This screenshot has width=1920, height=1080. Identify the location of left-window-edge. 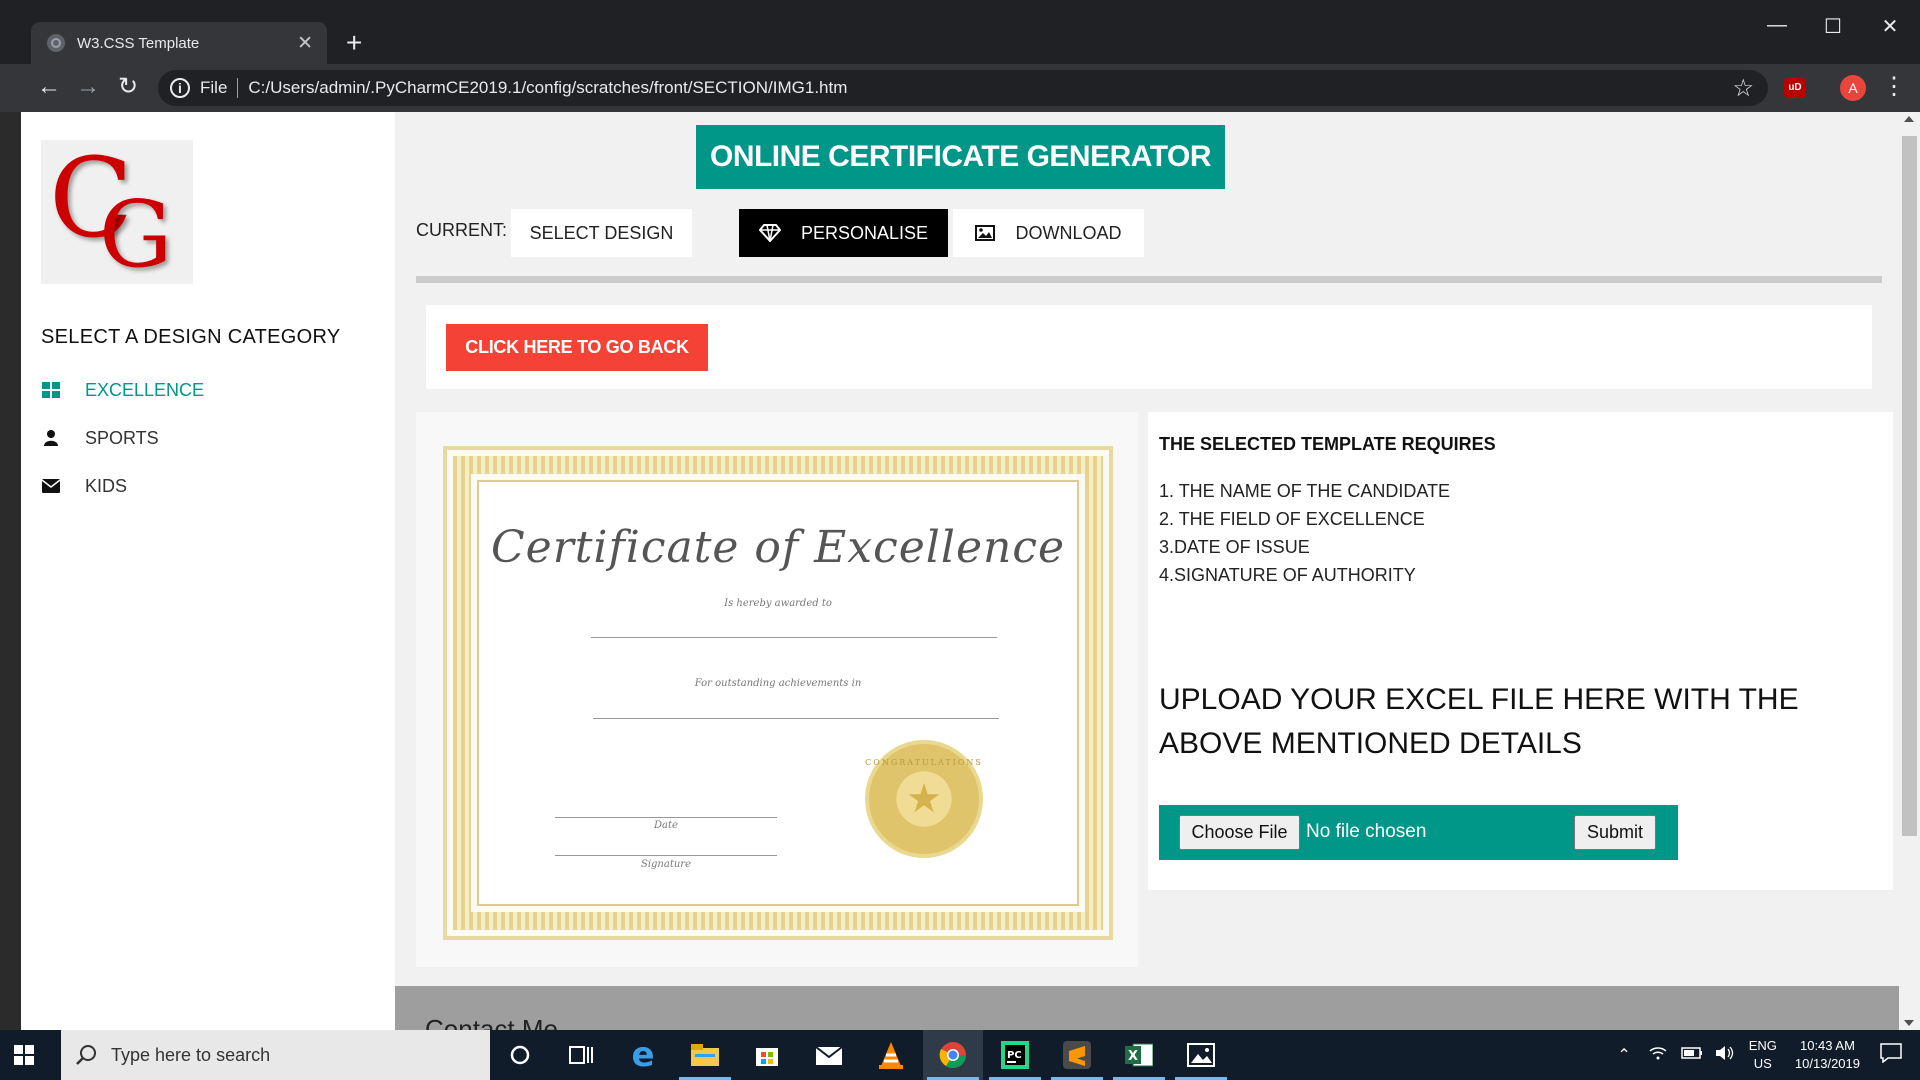
(10, 571).